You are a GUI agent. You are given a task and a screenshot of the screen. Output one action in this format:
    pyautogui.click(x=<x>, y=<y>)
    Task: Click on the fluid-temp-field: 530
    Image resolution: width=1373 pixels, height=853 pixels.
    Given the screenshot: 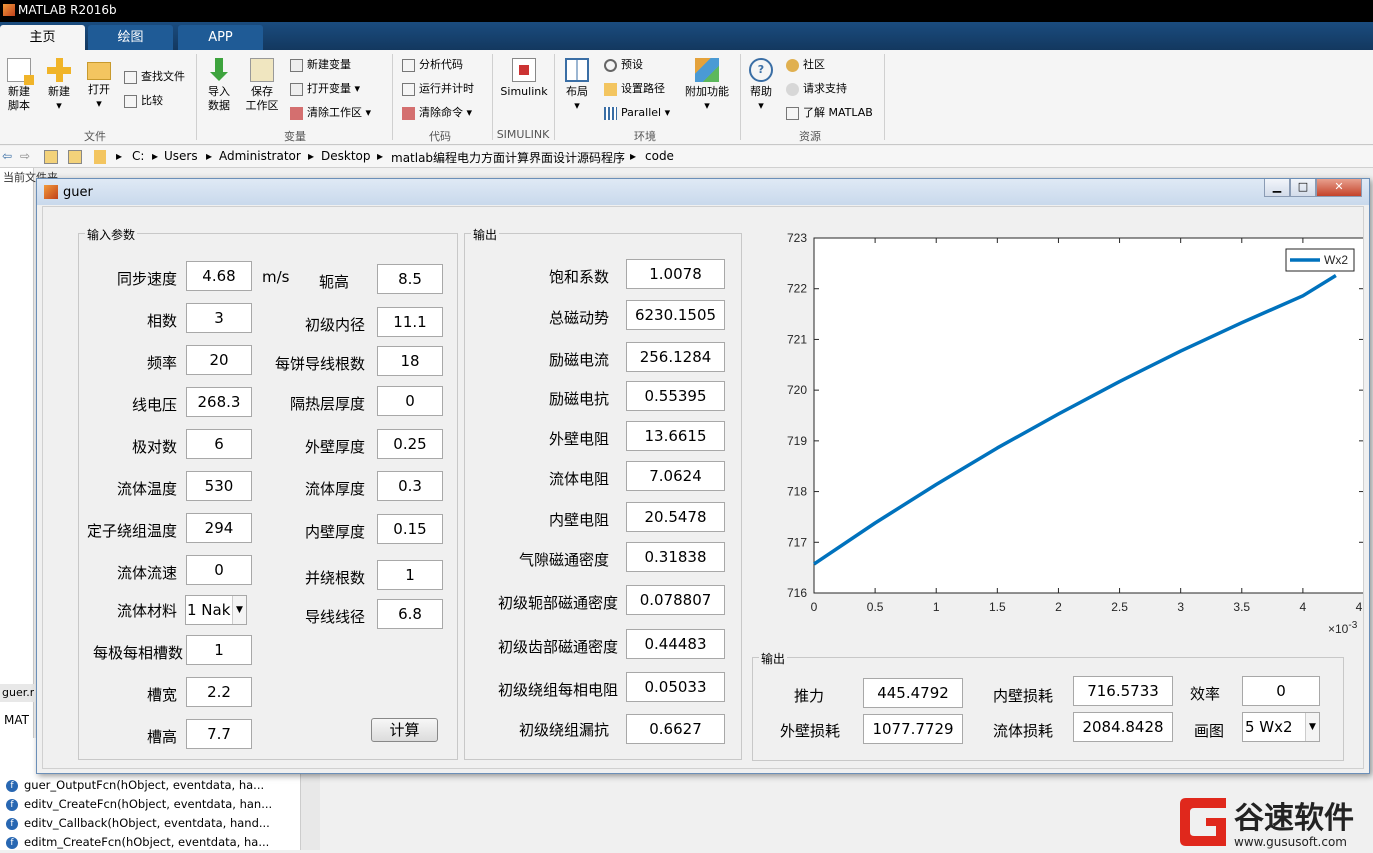 What is the action you would take?
    pyautogui.click(x=219, y=486)
    